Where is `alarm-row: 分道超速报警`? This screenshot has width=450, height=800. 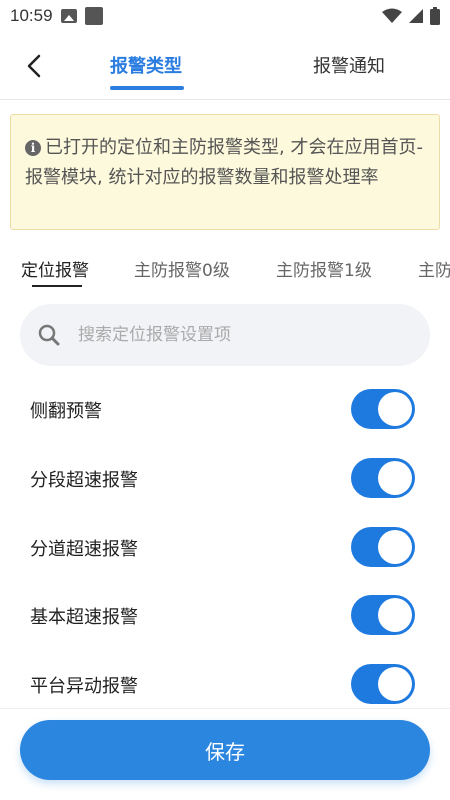 alarm-row: 分道超速报警 is located at coordinates (225, 546).